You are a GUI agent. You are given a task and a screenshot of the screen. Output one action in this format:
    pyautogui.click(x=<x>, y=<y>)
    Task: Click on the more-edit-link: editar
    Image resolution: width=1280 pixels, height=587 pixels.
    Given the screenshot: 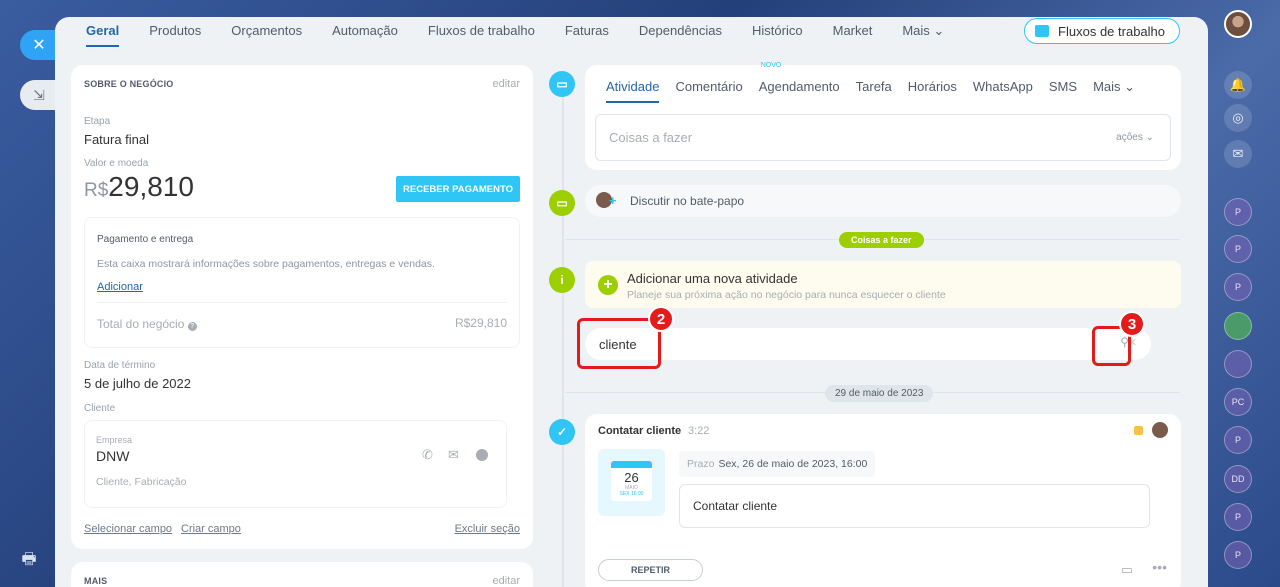 What is the action you would take?
    pyautogui.click(x=506, y=581)
    